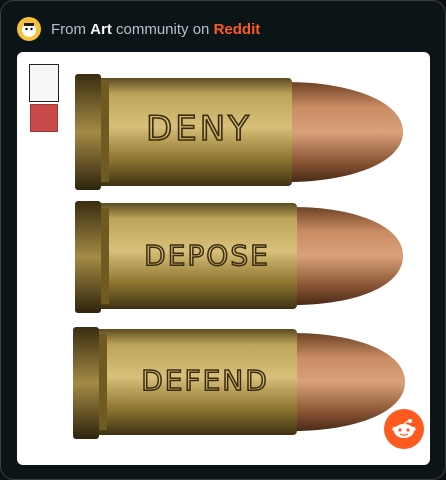 The width and height of the screenshot is (446, 480). I want to click on bullet-word-3: DEFEND, so click(205, 380).